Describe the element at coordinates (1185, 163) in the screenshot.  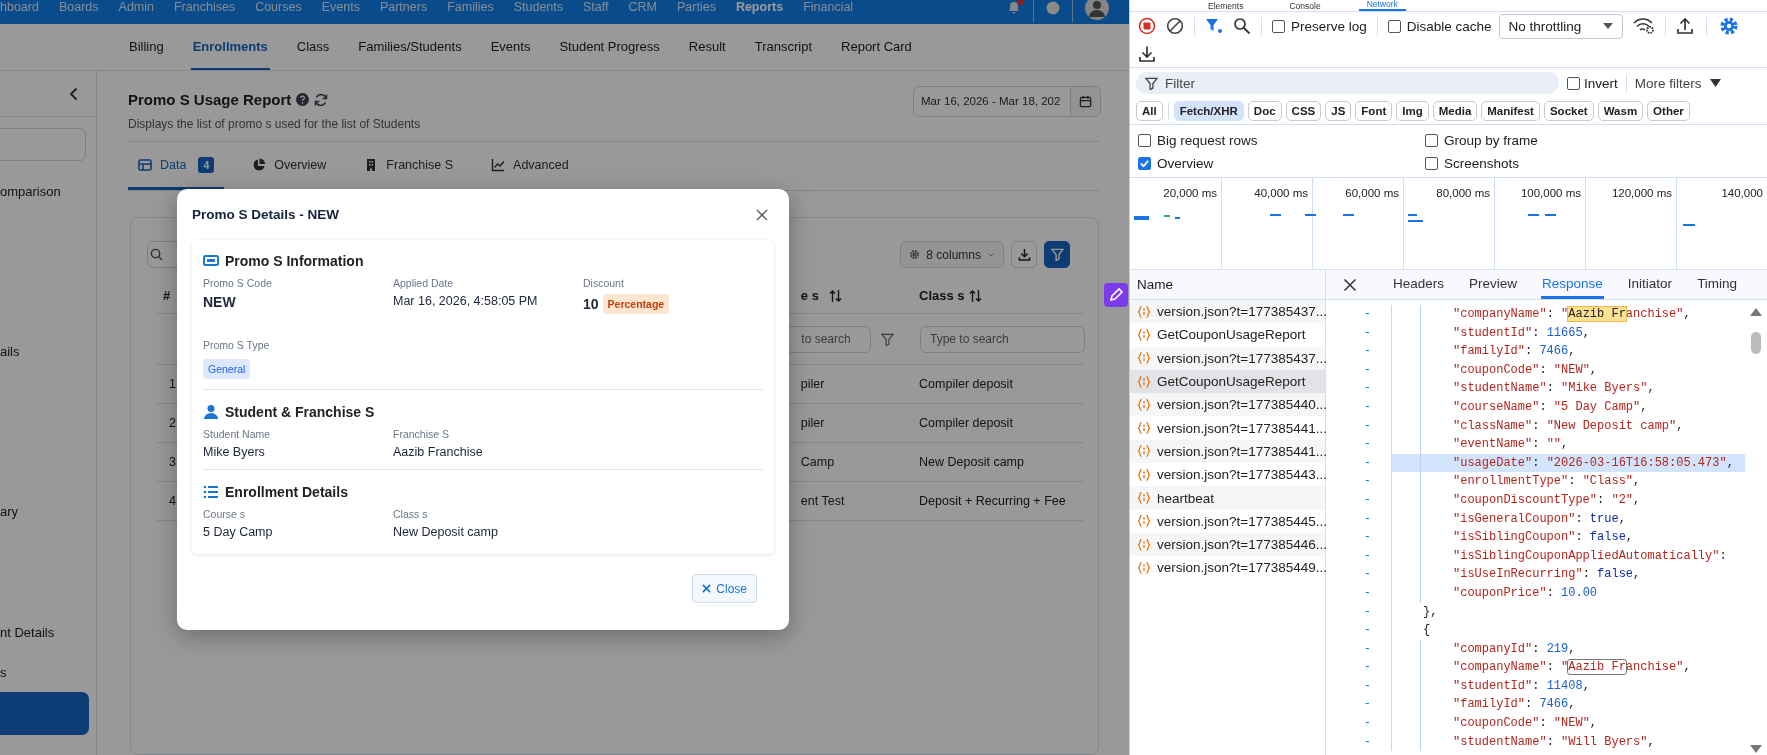
I see `checkbox-label: Overview` at that location.